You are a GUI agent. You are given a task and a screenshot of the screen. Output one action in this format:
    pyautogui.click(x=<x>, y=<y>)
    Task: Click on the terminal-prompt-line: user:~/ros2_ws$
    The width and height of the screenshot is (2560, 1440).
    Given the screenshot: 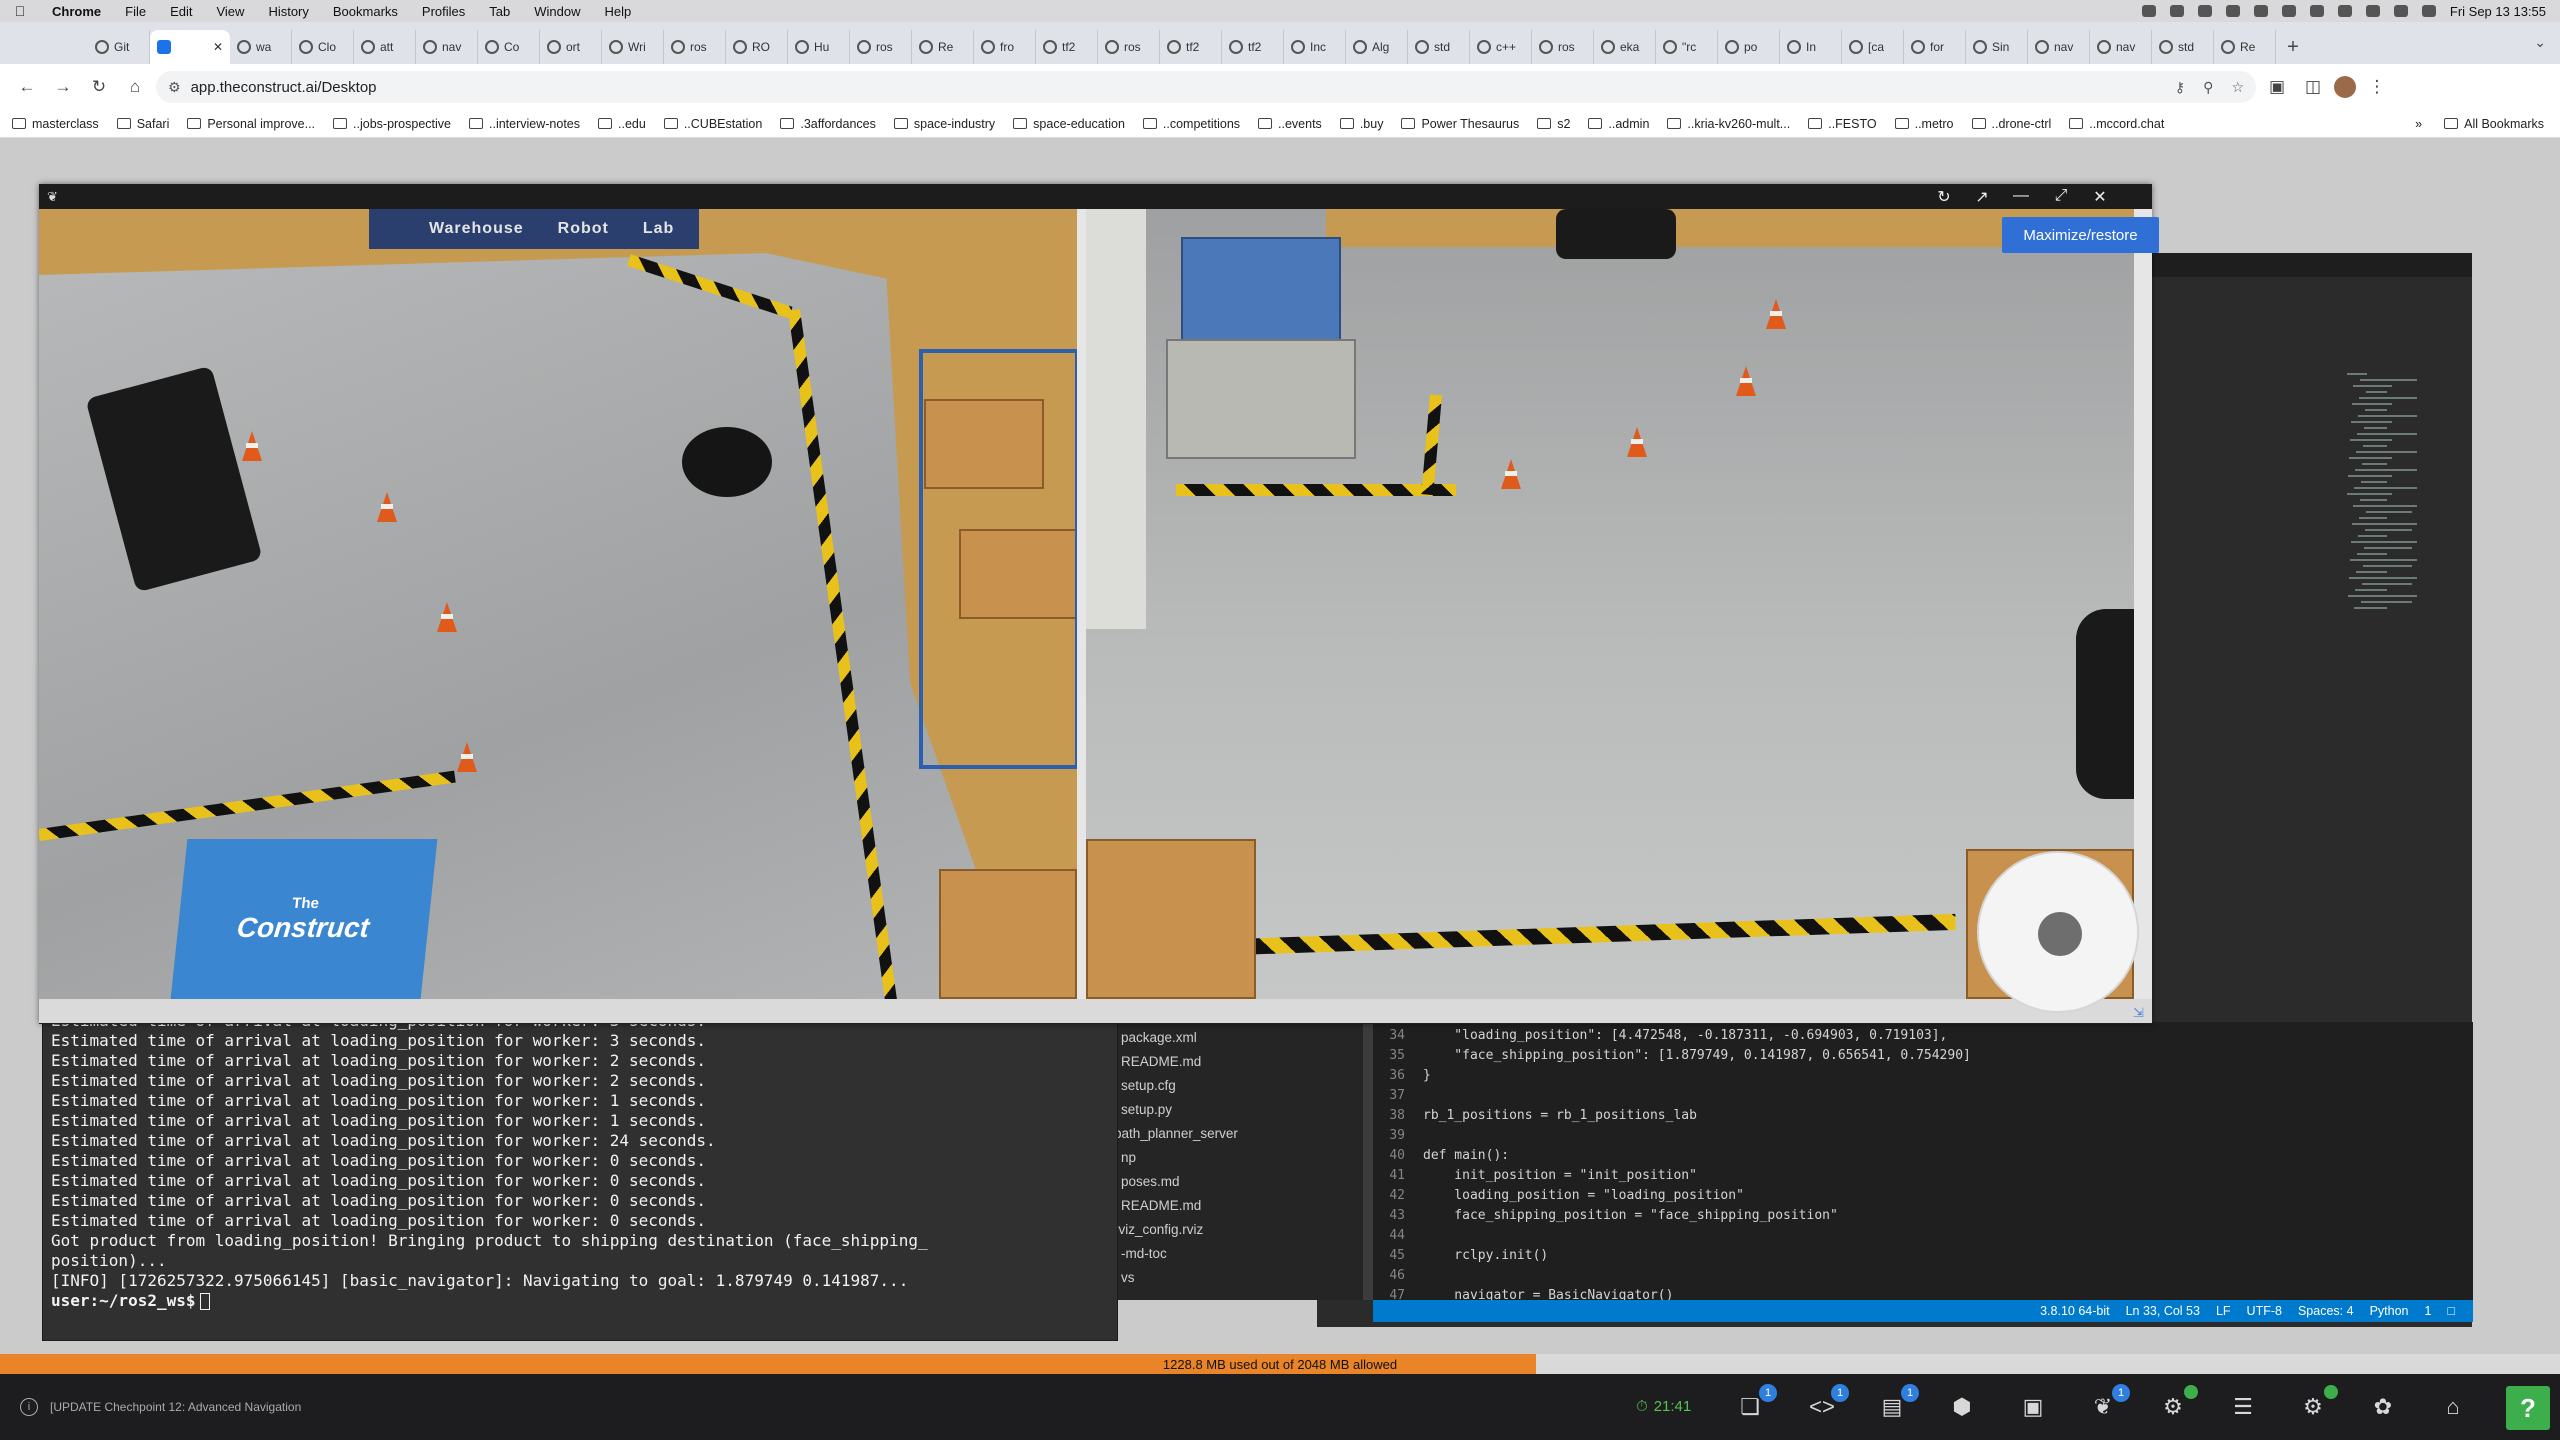 What is the action you would take?
    pyautogui.click(x=130, y=1300)
    